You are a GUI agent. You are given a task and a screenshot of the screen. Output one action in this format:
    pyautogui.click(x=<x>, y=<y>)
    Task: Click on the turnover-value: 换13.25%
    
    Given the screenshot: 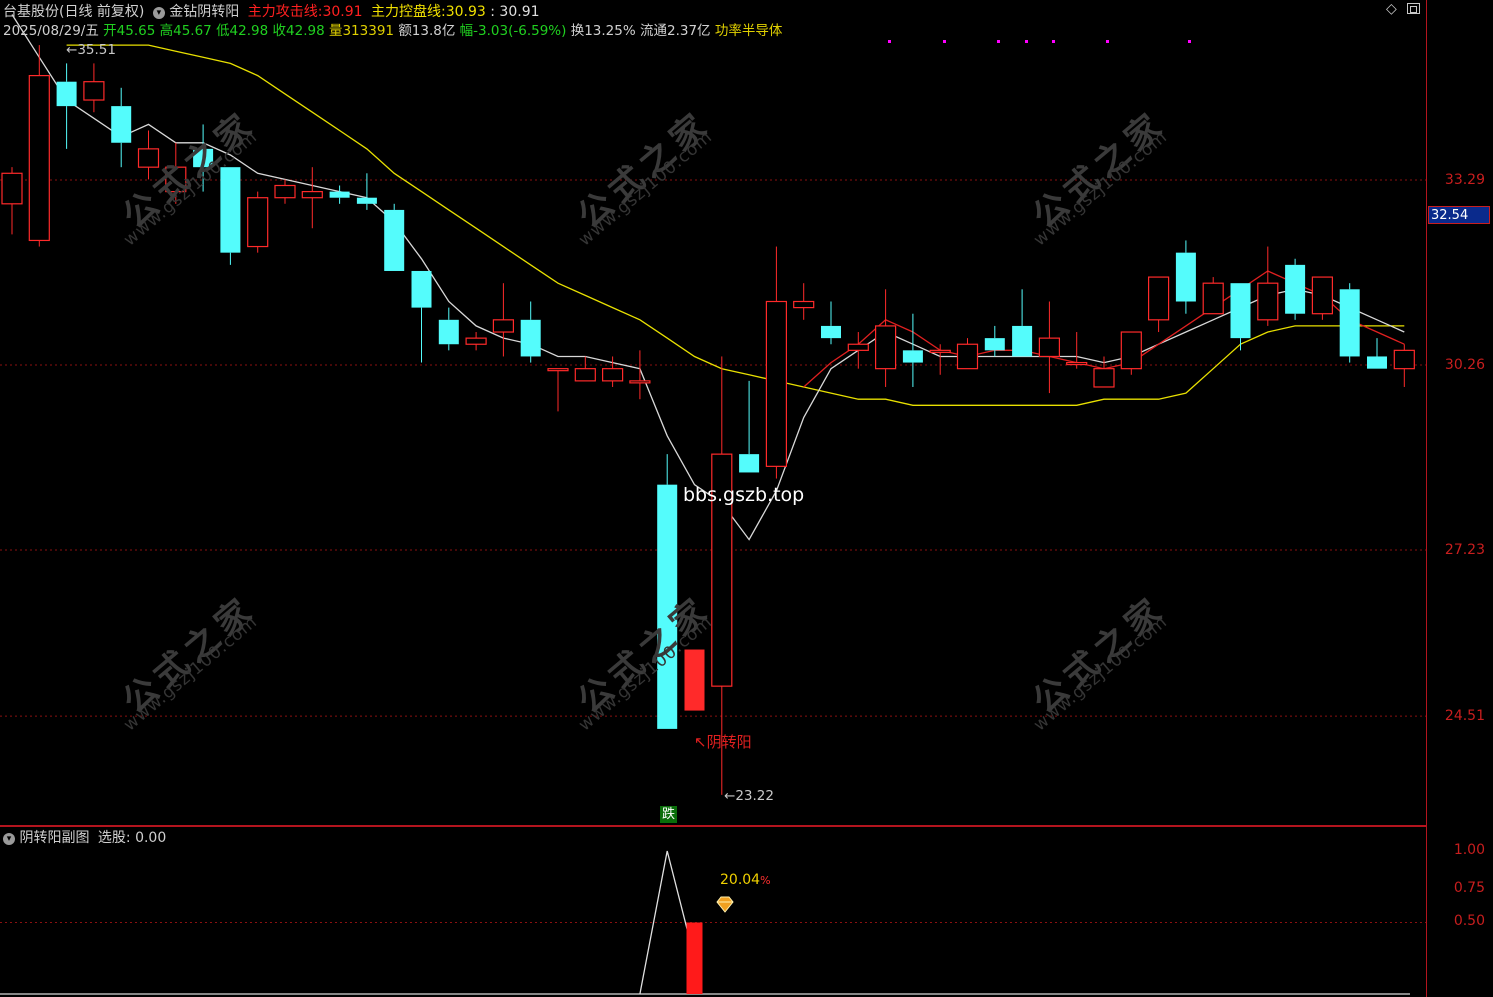 What is the action you would take?
    pyautogui.click(x=603, y=31)
    